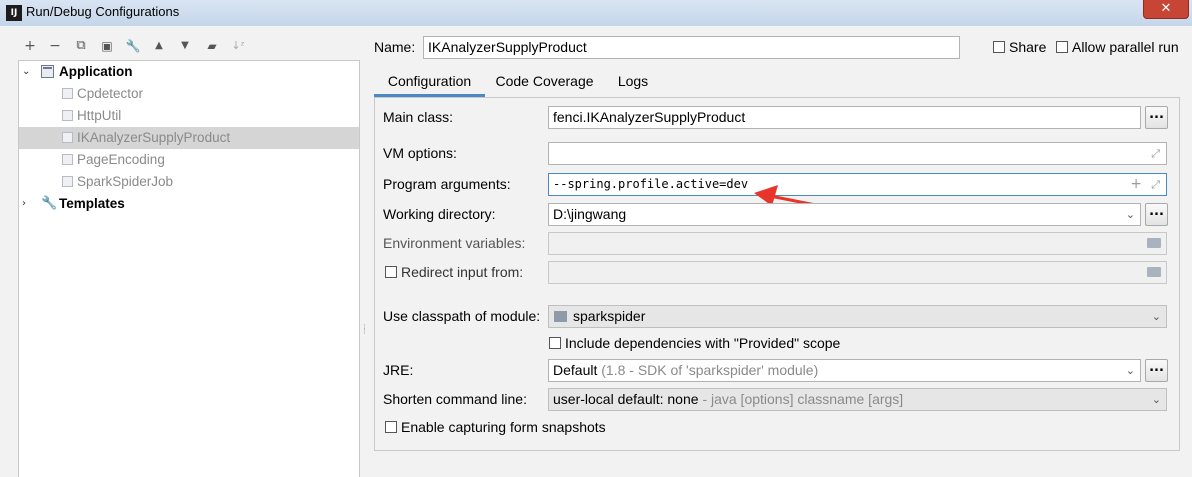 Image resolution: width=1192 pixels, height=477 pixels. I want to click on expand-chevron-icon: ⌄, so click(26, 72).